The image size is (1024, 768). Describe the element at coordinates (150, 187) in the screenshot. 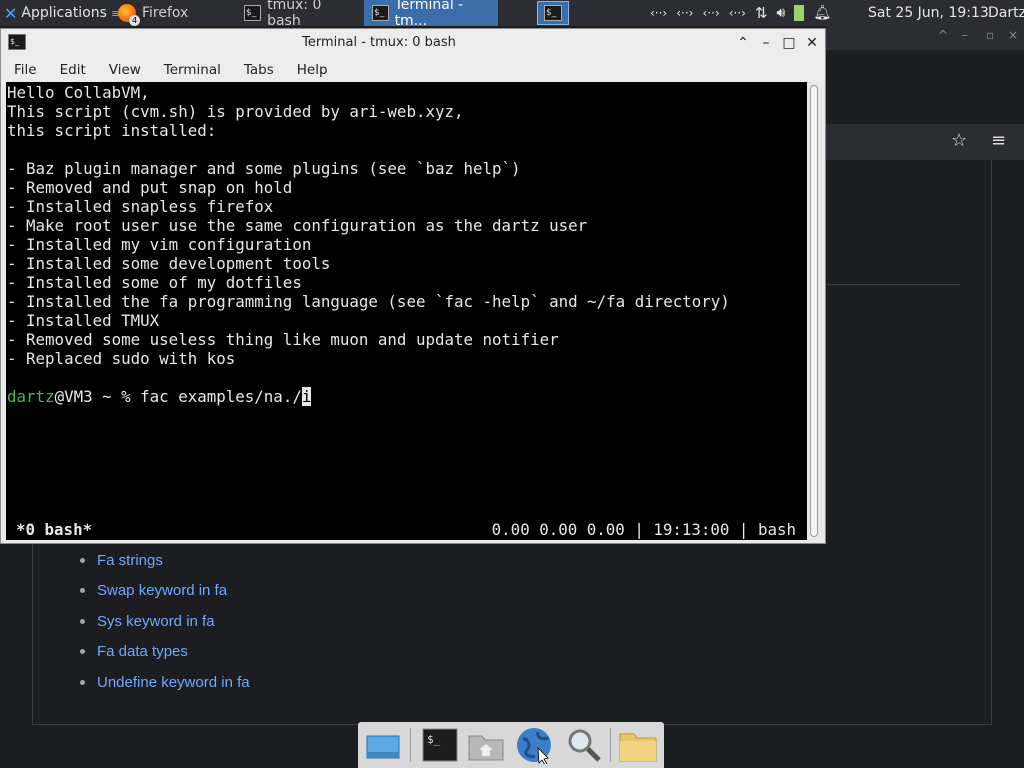

I see `output-line: - Removed and put snap on hold` at that location.